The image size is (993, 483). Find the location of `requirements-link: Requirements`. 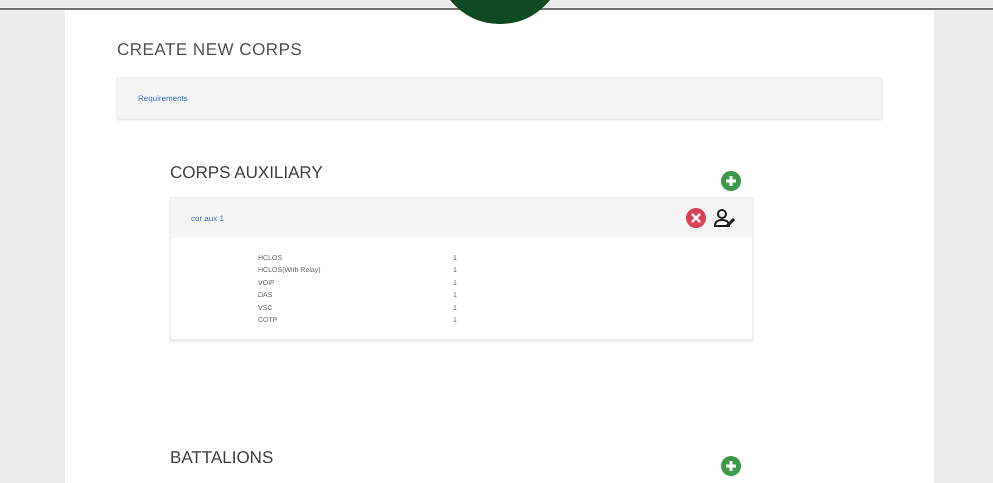

requirements-link: Requirements is located at coordinates (163, 98).